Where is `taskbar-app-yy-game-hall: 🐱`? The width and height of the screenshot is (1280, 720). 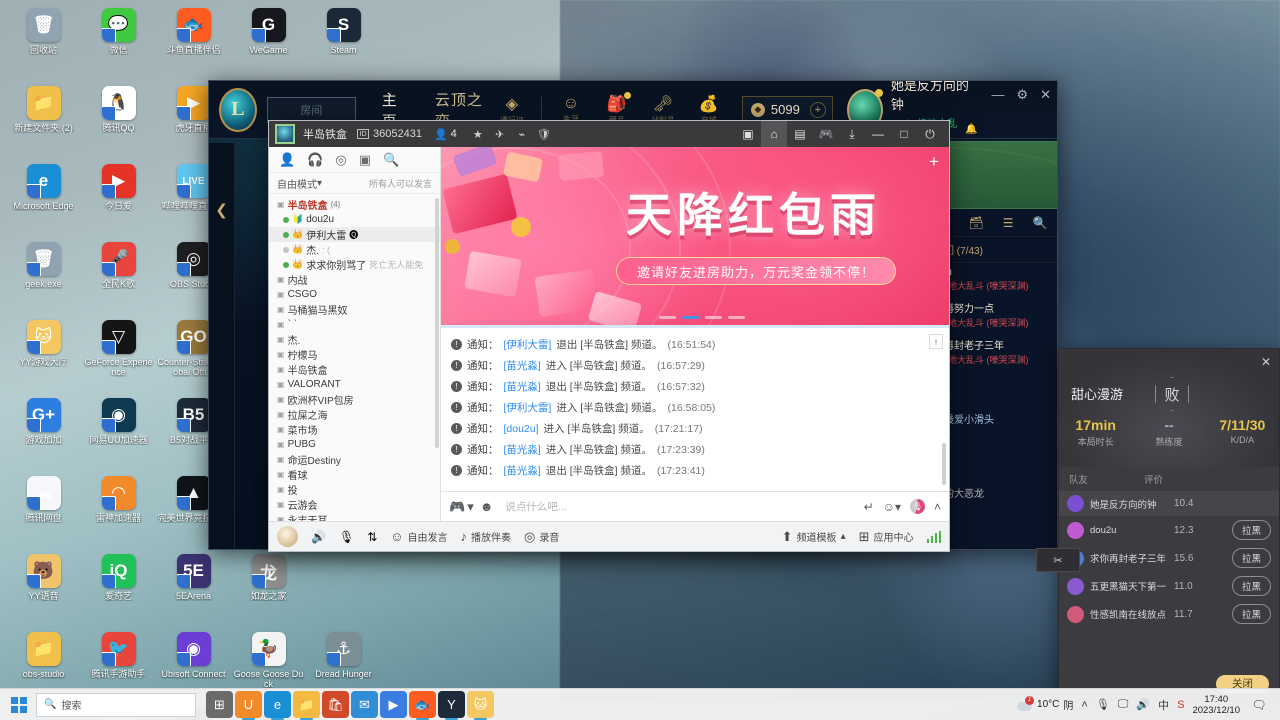
taskbar-app-yy-game-hall: 🐱 is located at coordinates (480, 705).